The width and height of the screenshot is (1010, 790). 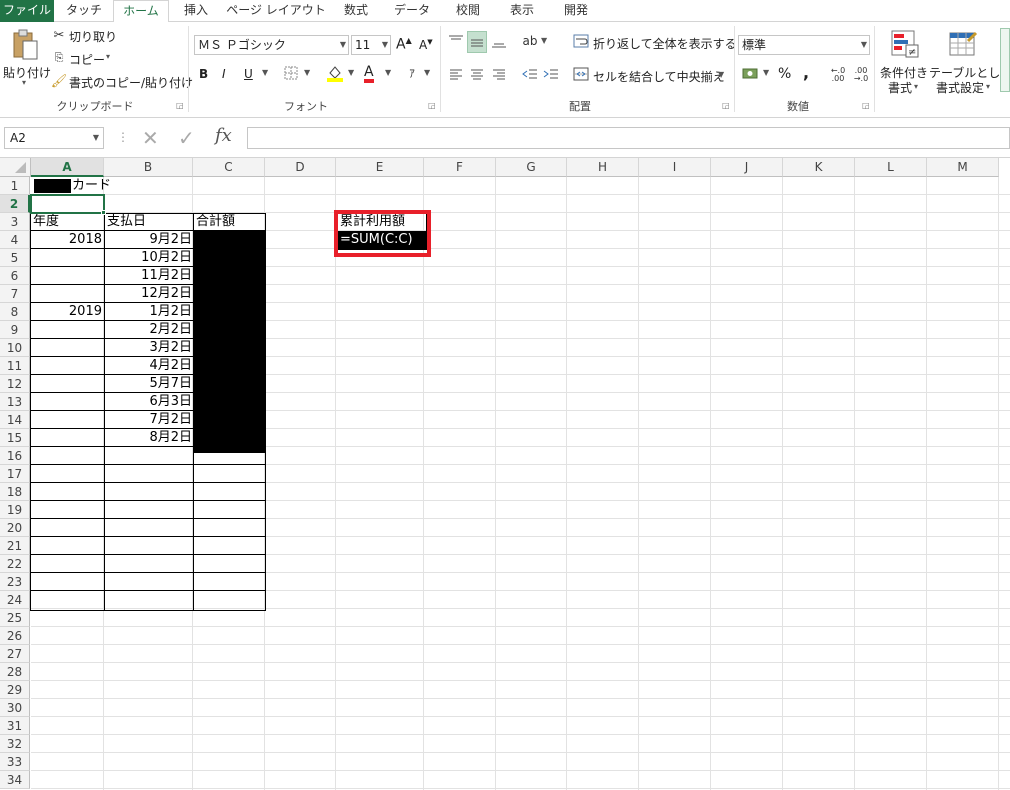 I want to click on column-header-D: D, so click(x=300, y=167).